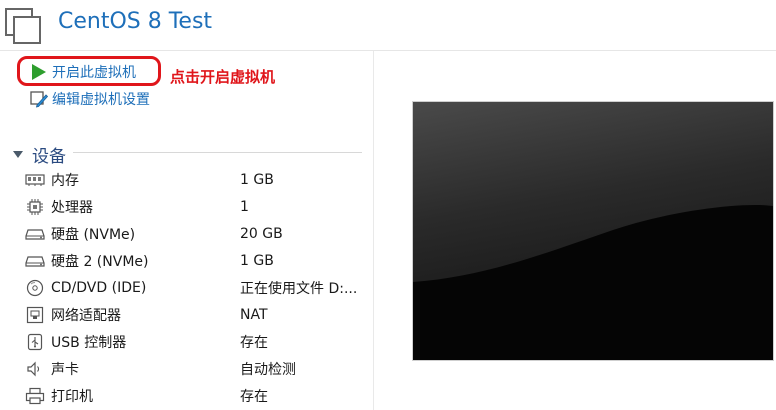 The width and height of the screenshot is (776, 410). I want to click on panel-divider, so click(373, 230).